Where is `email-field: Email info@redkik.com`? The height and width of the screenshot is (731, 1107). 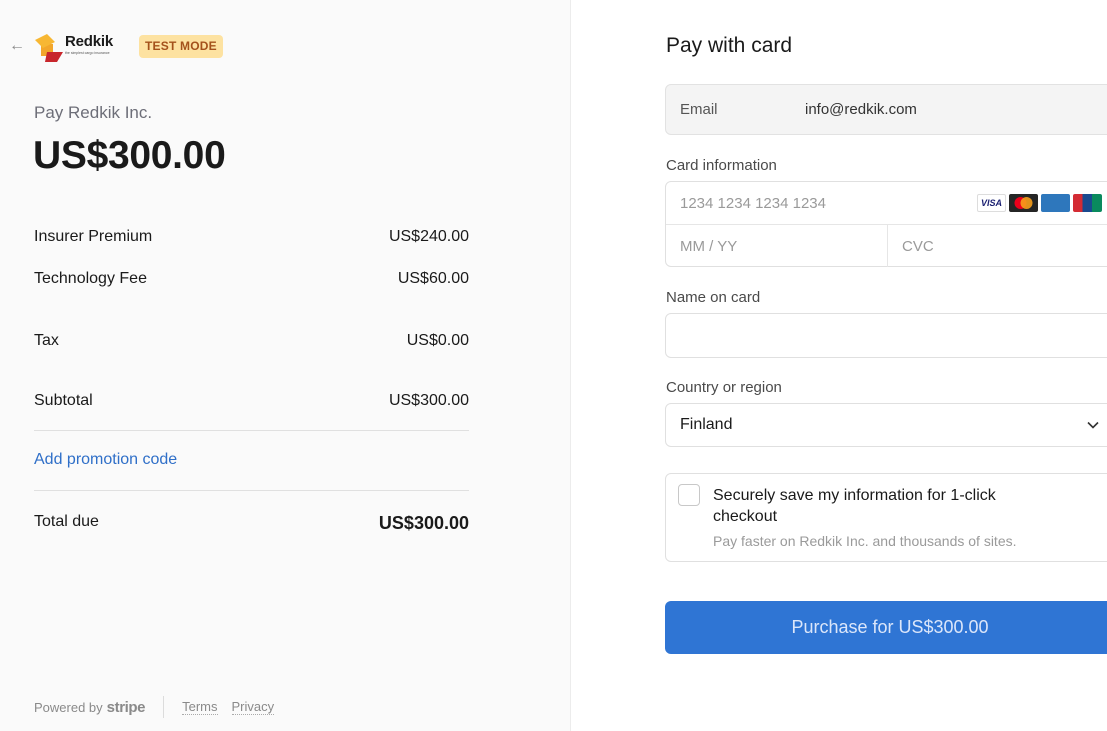 email-field: Email info@redkik.com is located at coordinates (886, 109).